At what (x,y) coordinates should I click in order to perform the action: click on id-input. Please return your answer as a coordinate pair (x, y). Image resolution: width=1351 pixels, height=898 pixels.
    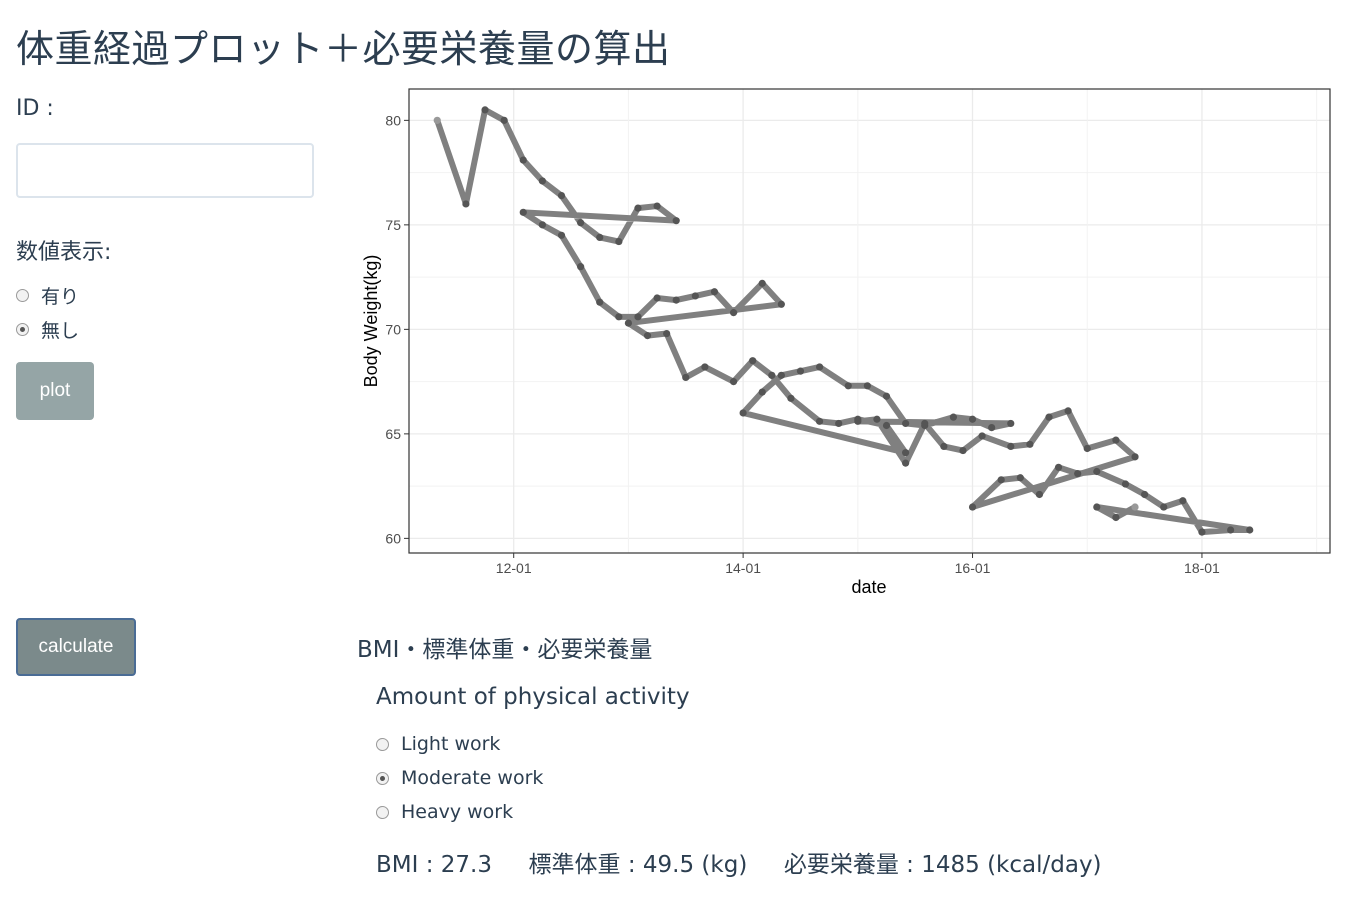
    Looking at the image, I should click on (165, 170).